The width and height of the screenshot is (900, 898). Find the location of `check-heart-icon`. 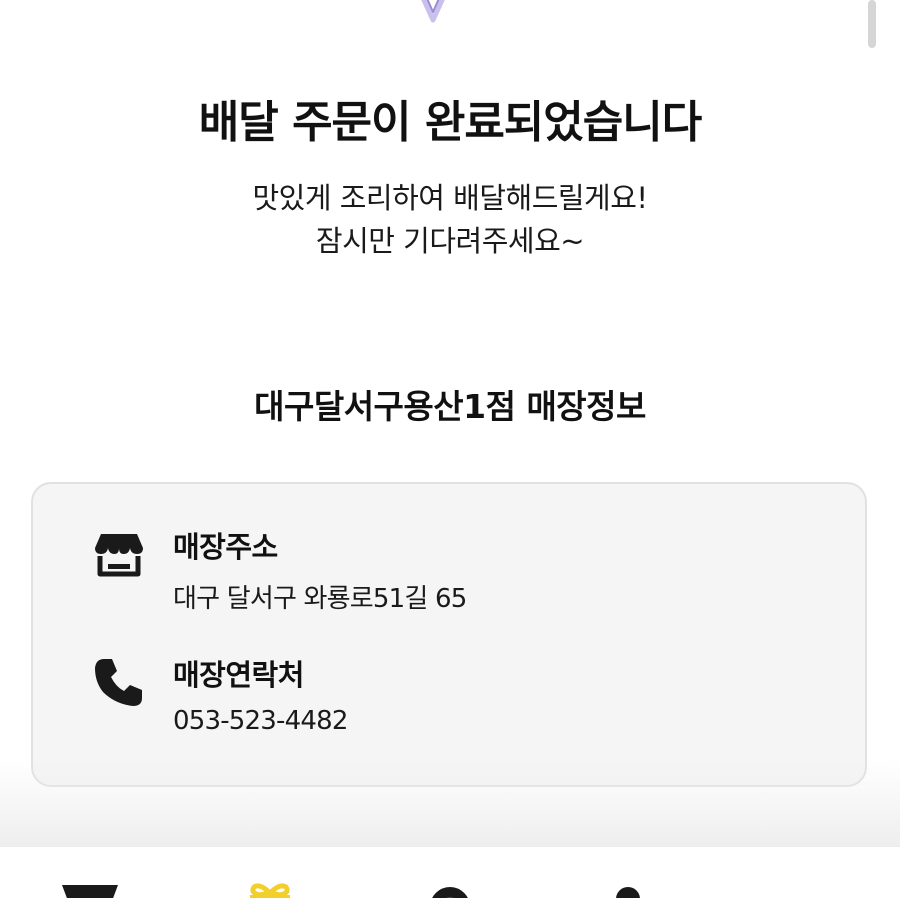

check-heart-icon is located at coordinates (433, 13).